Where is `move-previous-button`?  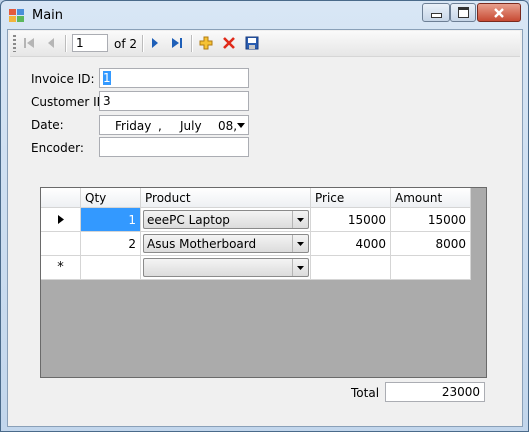
move-previous-button is located at coordinates (51, 43).